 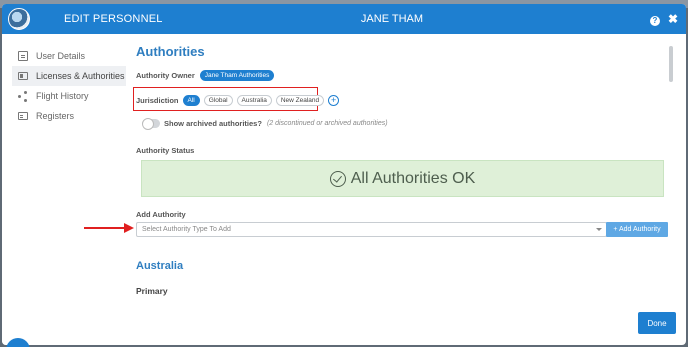 What do you see at coordinates (23, 76) in the screenshot?
I see `id-card-icon` at bounding box center [23, 76].